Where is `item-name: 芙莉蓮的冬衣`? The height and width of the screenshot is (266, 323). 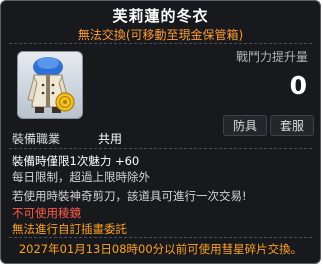
item-name: 芙莉蓮的冬衣 is located at coordinates (160, 16).